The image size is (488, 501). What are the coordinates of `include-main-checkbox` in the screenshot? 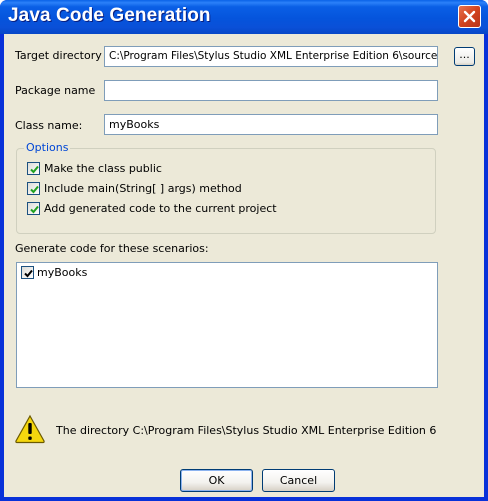 It's located at (33, 188).